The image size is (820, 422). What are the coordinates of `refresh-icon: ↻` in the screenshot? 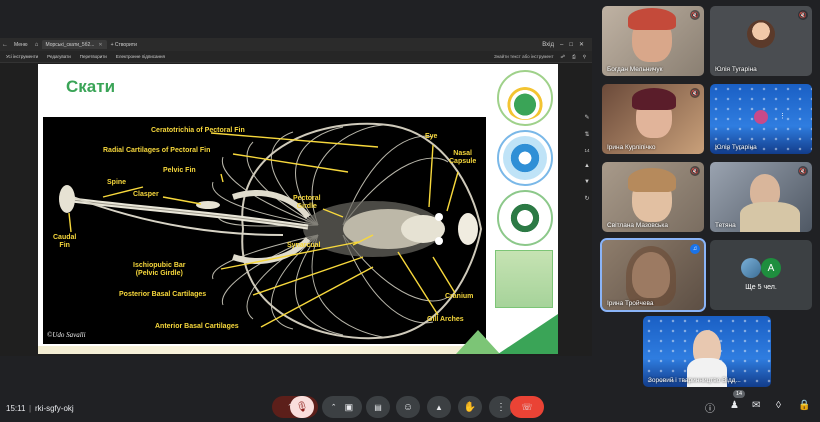 It's located at (586, 198).